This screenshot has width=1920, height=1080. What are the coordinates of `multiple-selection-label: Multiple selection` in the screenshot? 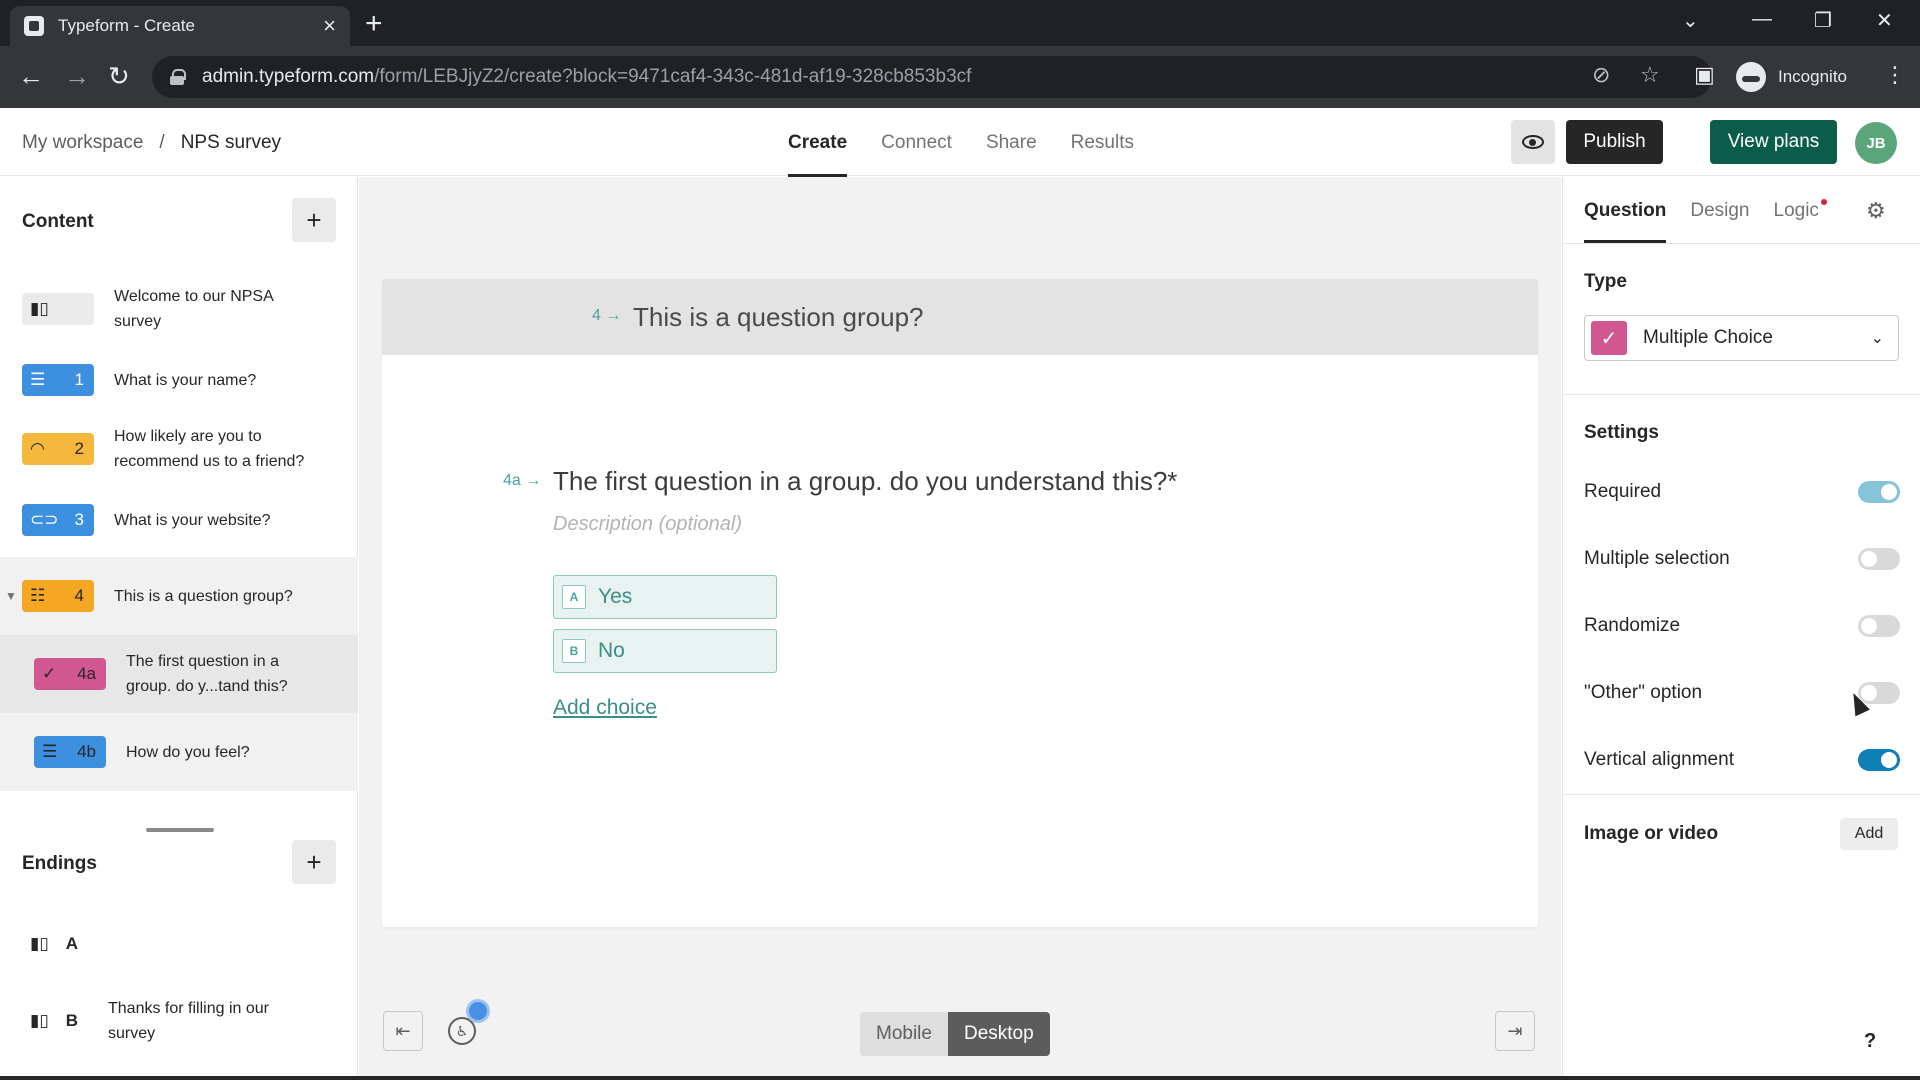 It's located at (1657, 558).